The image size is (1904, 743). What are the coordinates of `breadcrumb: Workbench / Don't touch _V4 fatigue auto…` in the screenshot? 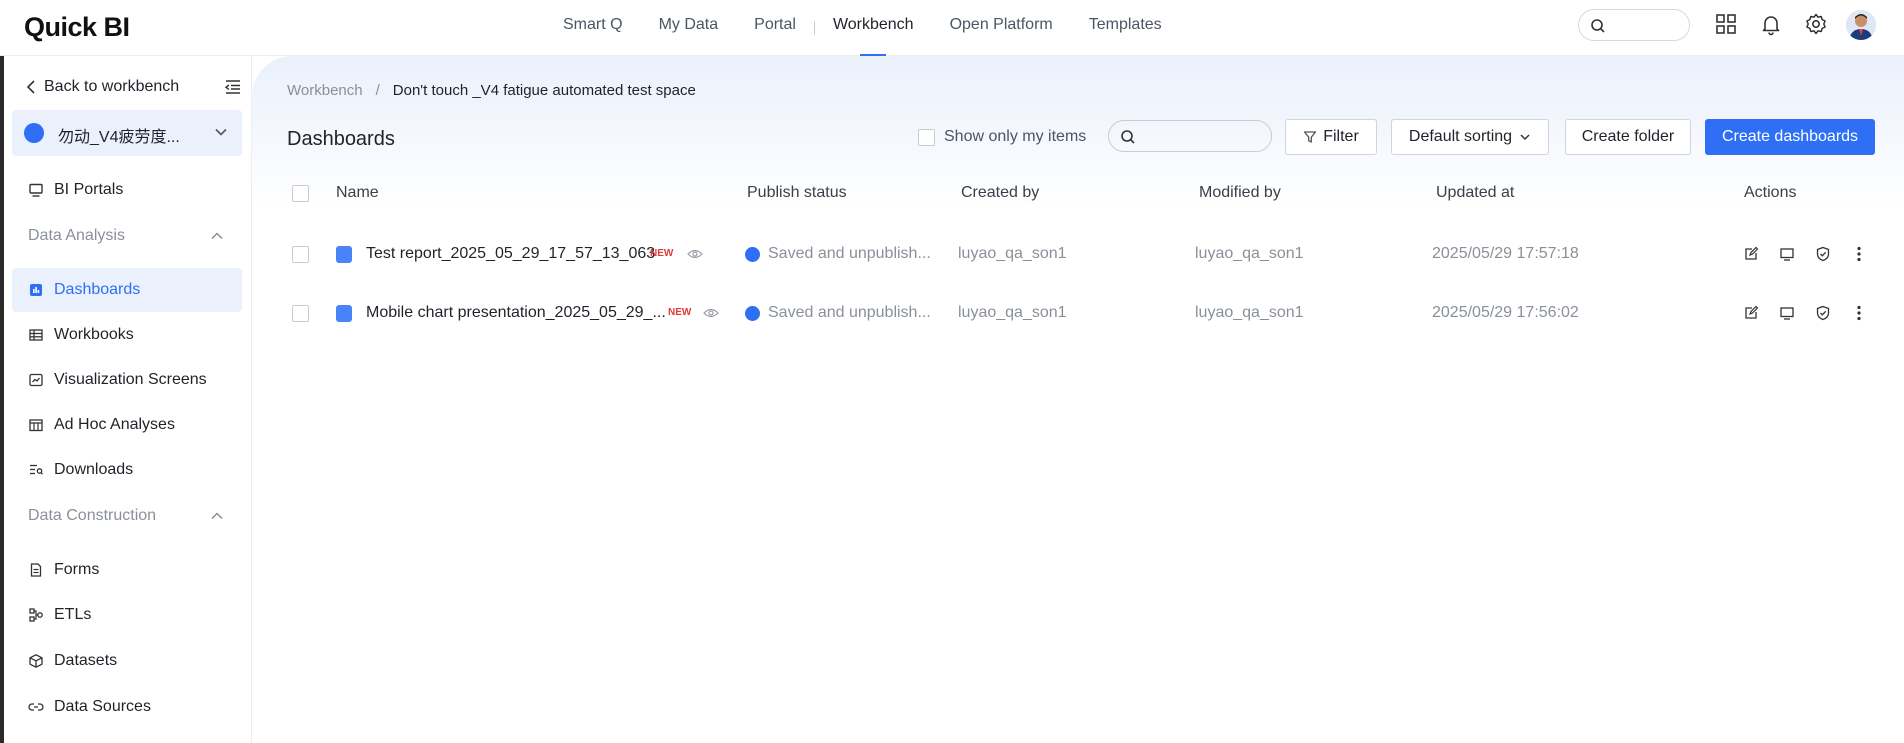 It's located at (491, 90).